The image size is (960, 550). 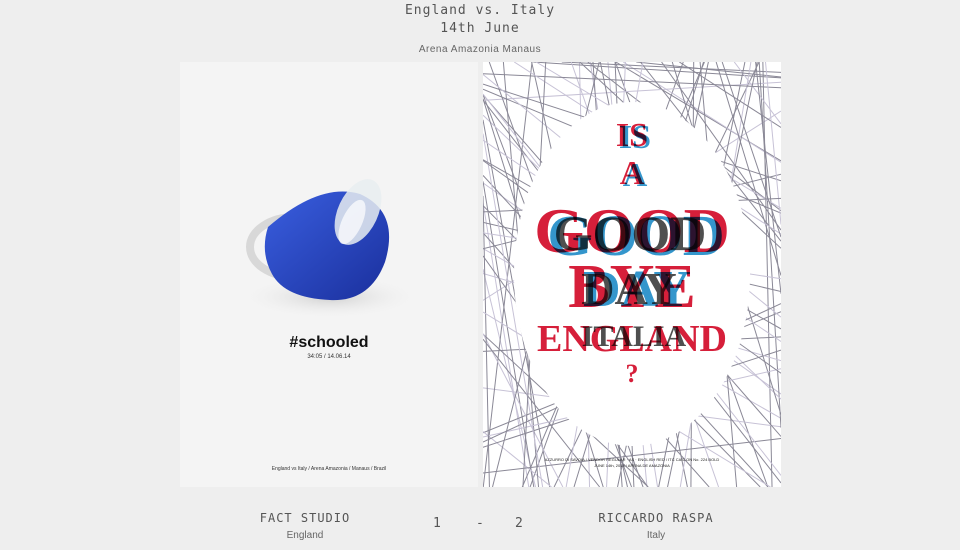 What do you see at coordinates (329, 342) in the screenshot?
I see `hashtag-headline: #schooled` at bounding box center [329, 342].